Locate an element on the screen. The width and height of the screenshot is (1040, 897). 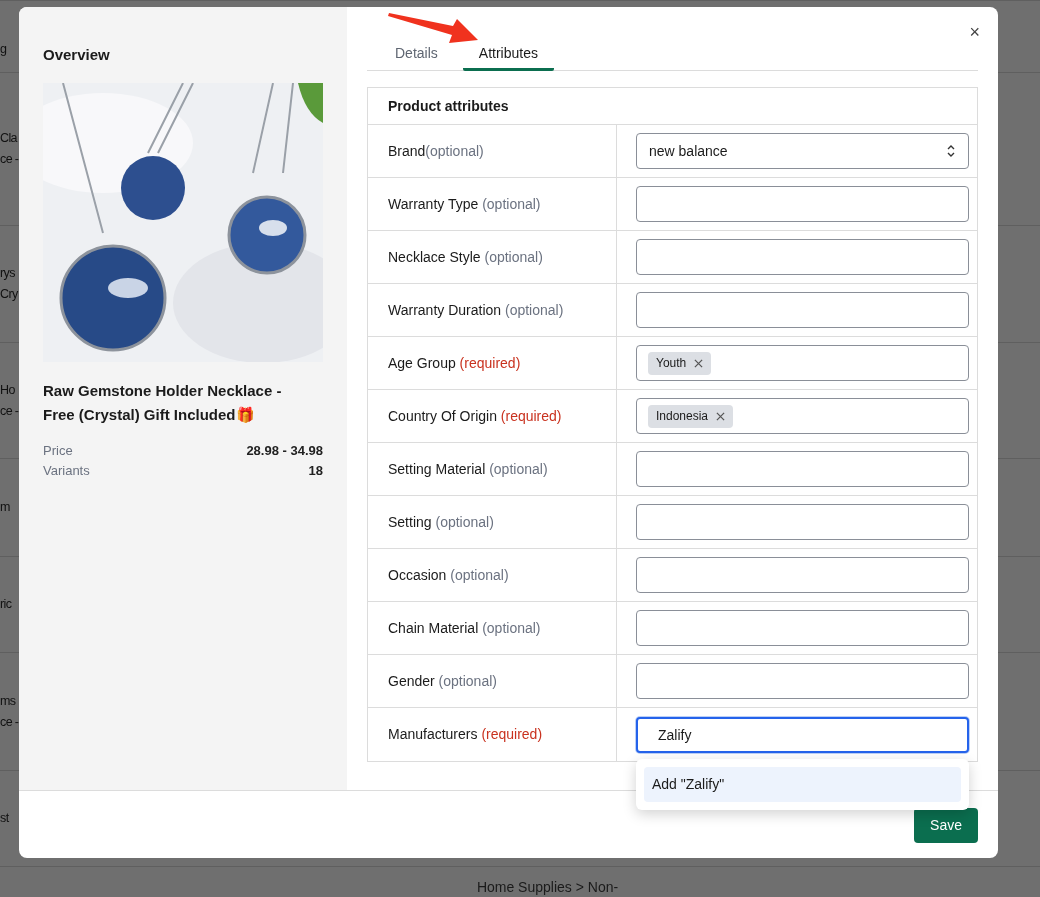
row-text: Cry is located at coordinates (9, 294).